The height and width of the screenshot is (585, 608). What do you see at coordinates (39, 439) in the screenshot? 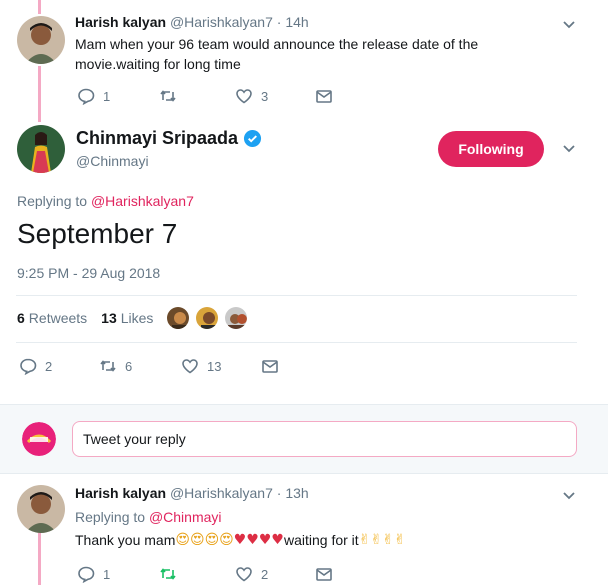
I see `current-user-avatar` at bounding box center [39, 439].